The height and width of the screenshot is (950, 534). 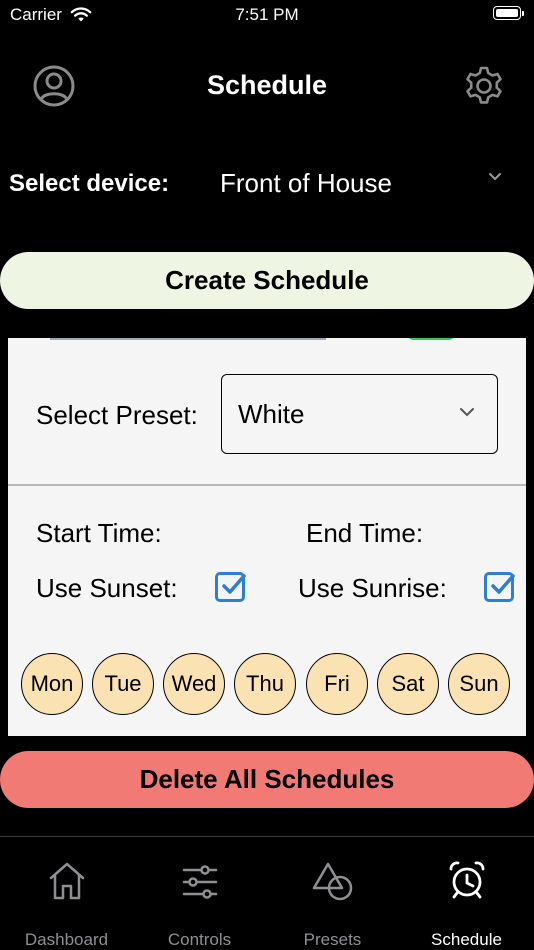 I want to click on use-sunrise-checkbox, so click(x=499, y=587).